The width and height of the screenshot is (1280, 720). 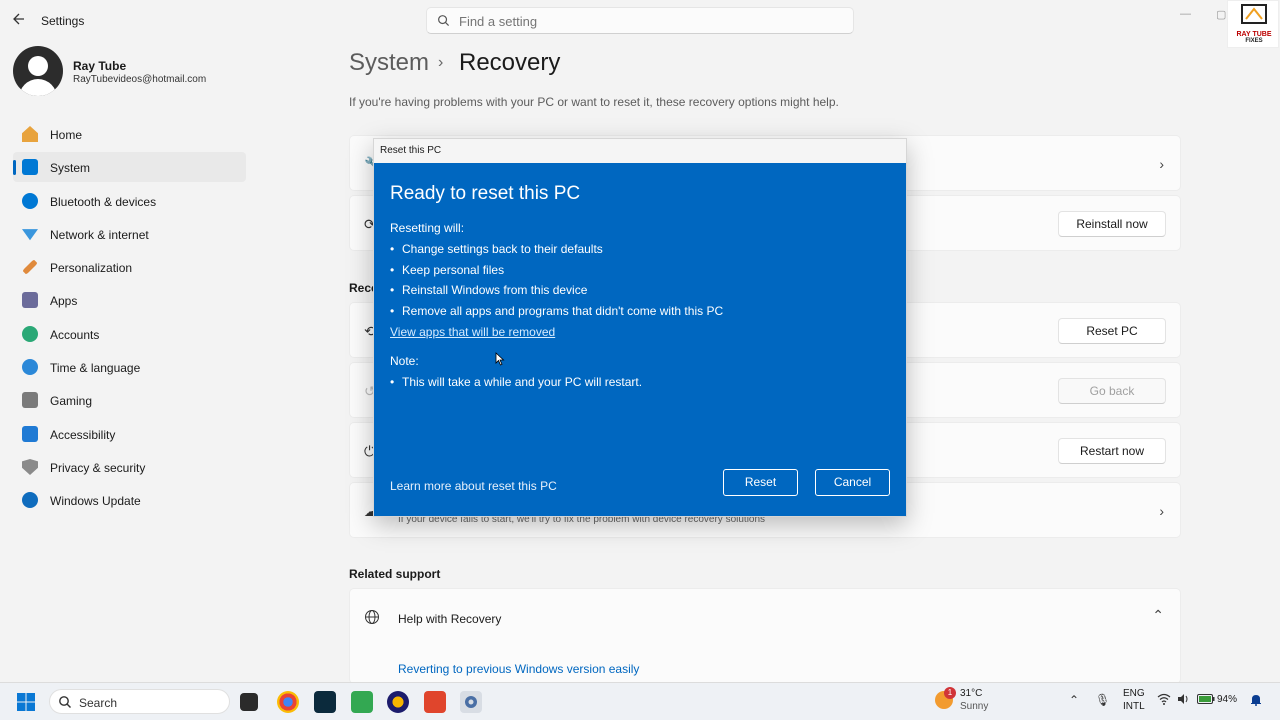 What do you see at coordinates (1112, 391) in the screenshot?
I see `go-back-button: Go back` at bounding box center [1112, 391].